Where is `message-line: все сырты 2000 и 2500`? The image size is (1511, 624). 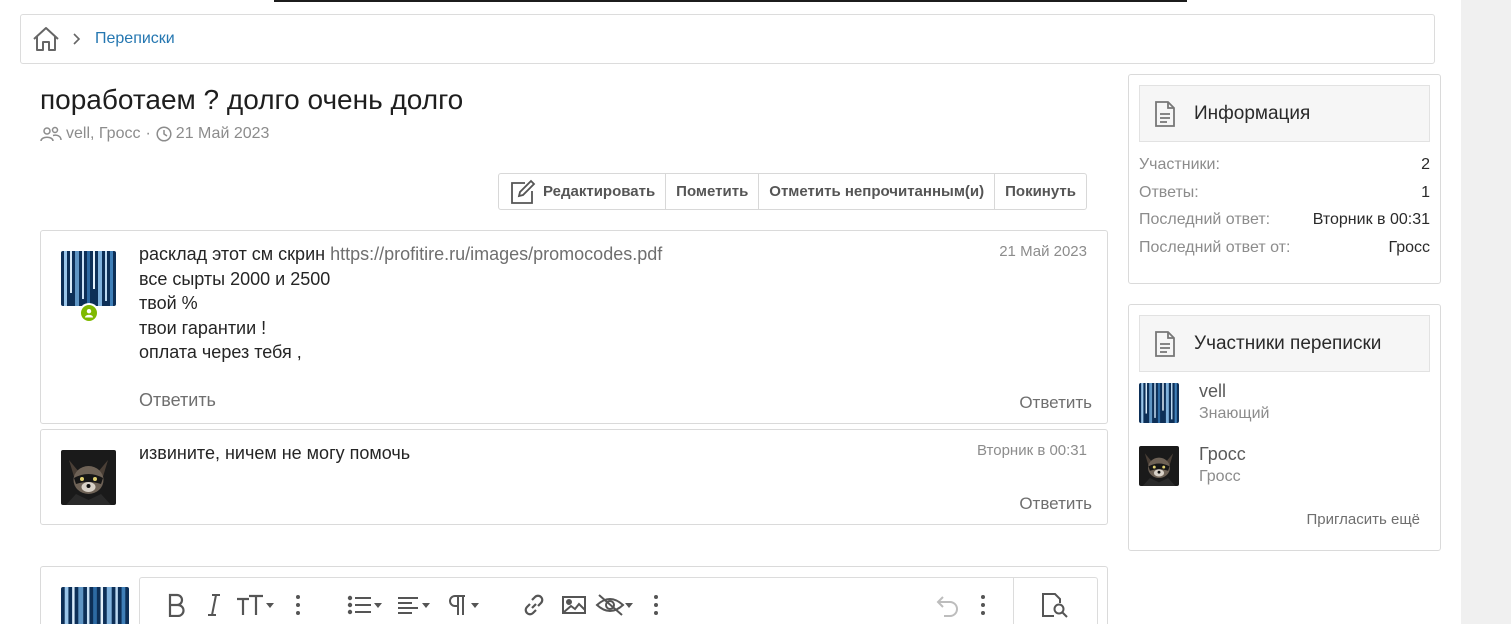 message-line: все сырты 2000 и 2500 is located at coordinates (235, 278).